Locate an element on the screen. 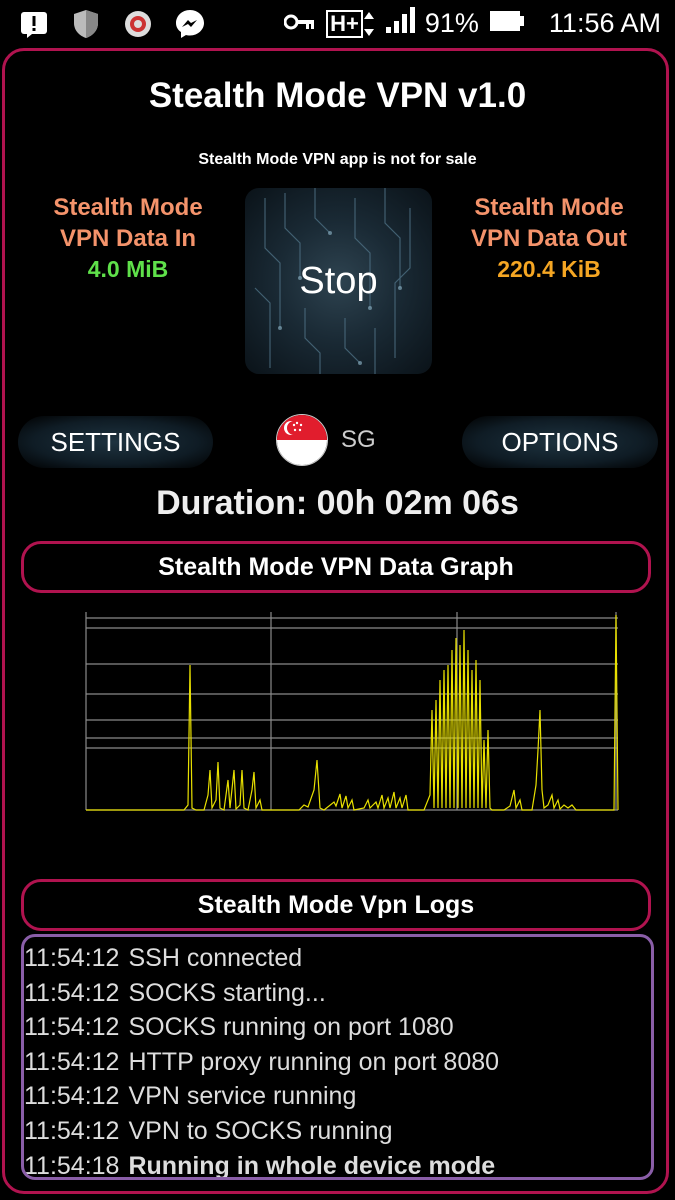 This screenshot has width=675, height=1200. settings-button: SETTINGS is located at coordinates (115, 442).